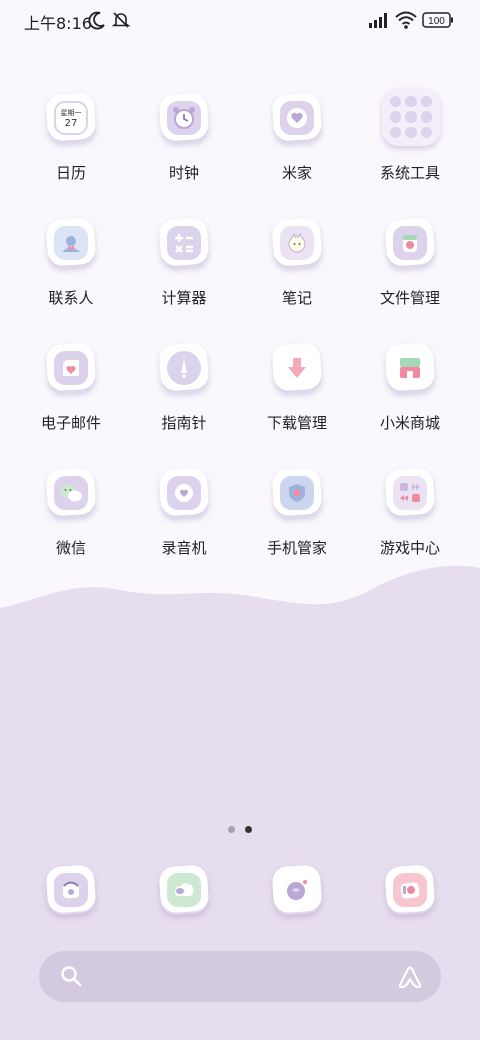 The image size is (480, 1040). What do you see at coordinates (121, 20) in the screenshot?
I see `notifications-off-icon` at bounding box center [121, 20].